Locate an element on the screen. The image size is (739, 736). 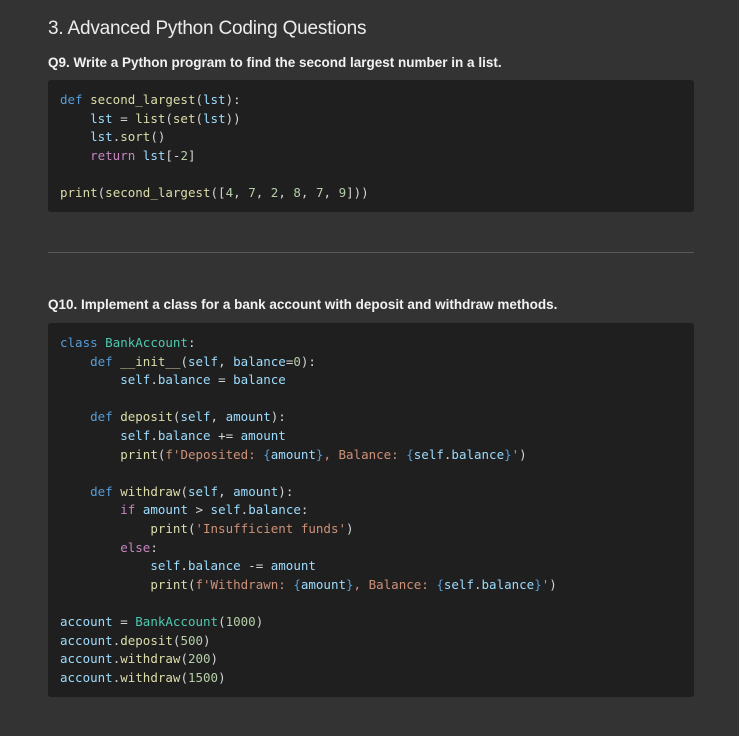
code-token: 2 is located at coordinates (184, 155).